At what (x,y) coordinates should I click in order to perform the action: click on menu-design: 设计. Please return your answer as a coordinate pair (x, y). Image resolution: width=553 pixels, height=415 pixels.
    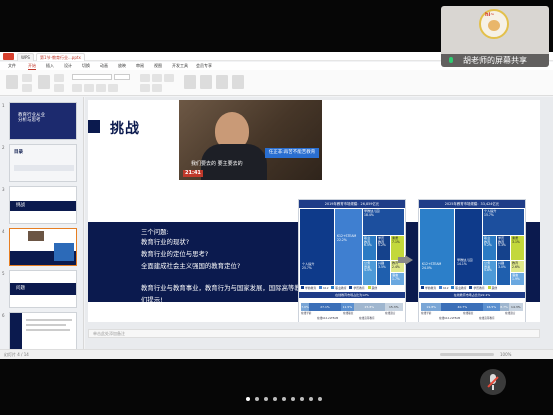
    Looking at the image, I should click on (68, 66).